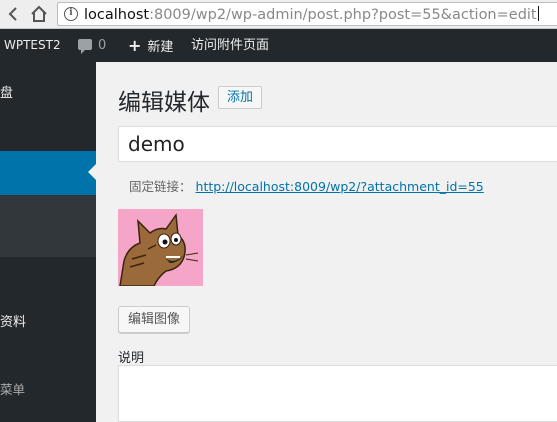  What do you see at coordinates (48, 388) in the screenshot?
I see `collapse-menu-button: 菜单` at bounding box center [48, 388].